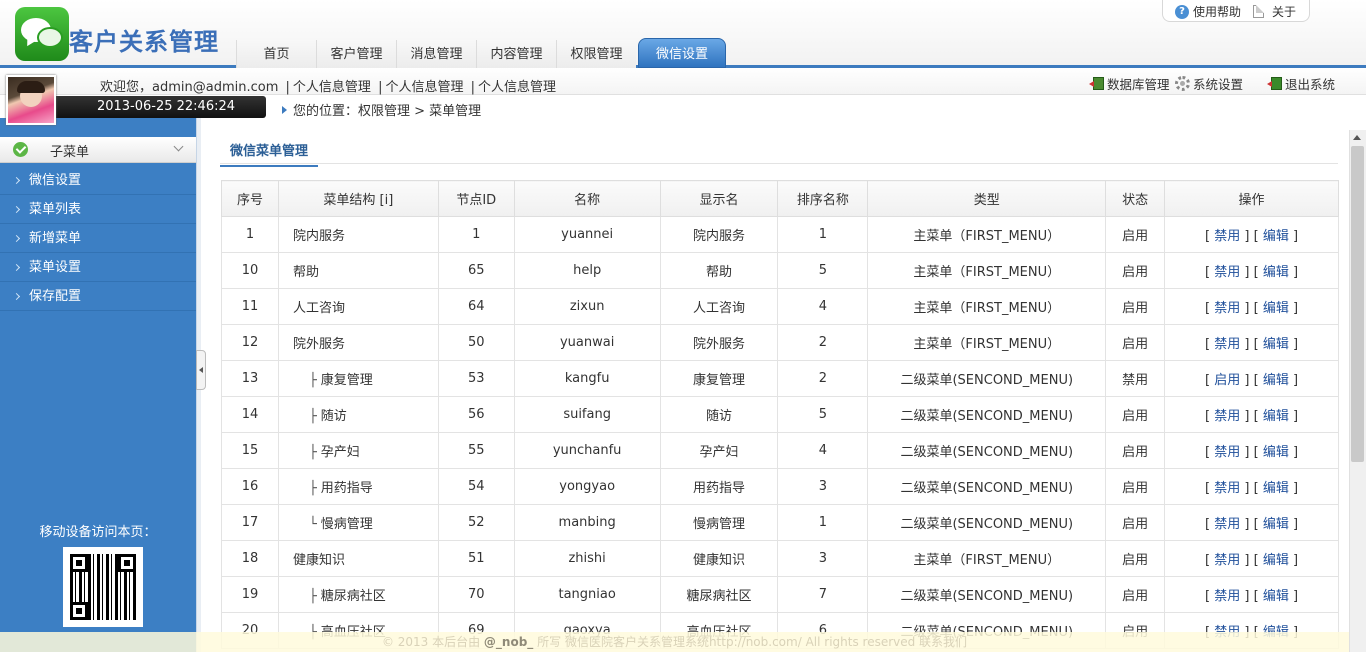  What do you see at coordinates (98, 296) in the screenshot?
I see `sidebar-item-4: 保存配置` at bounding box center [98, 296].